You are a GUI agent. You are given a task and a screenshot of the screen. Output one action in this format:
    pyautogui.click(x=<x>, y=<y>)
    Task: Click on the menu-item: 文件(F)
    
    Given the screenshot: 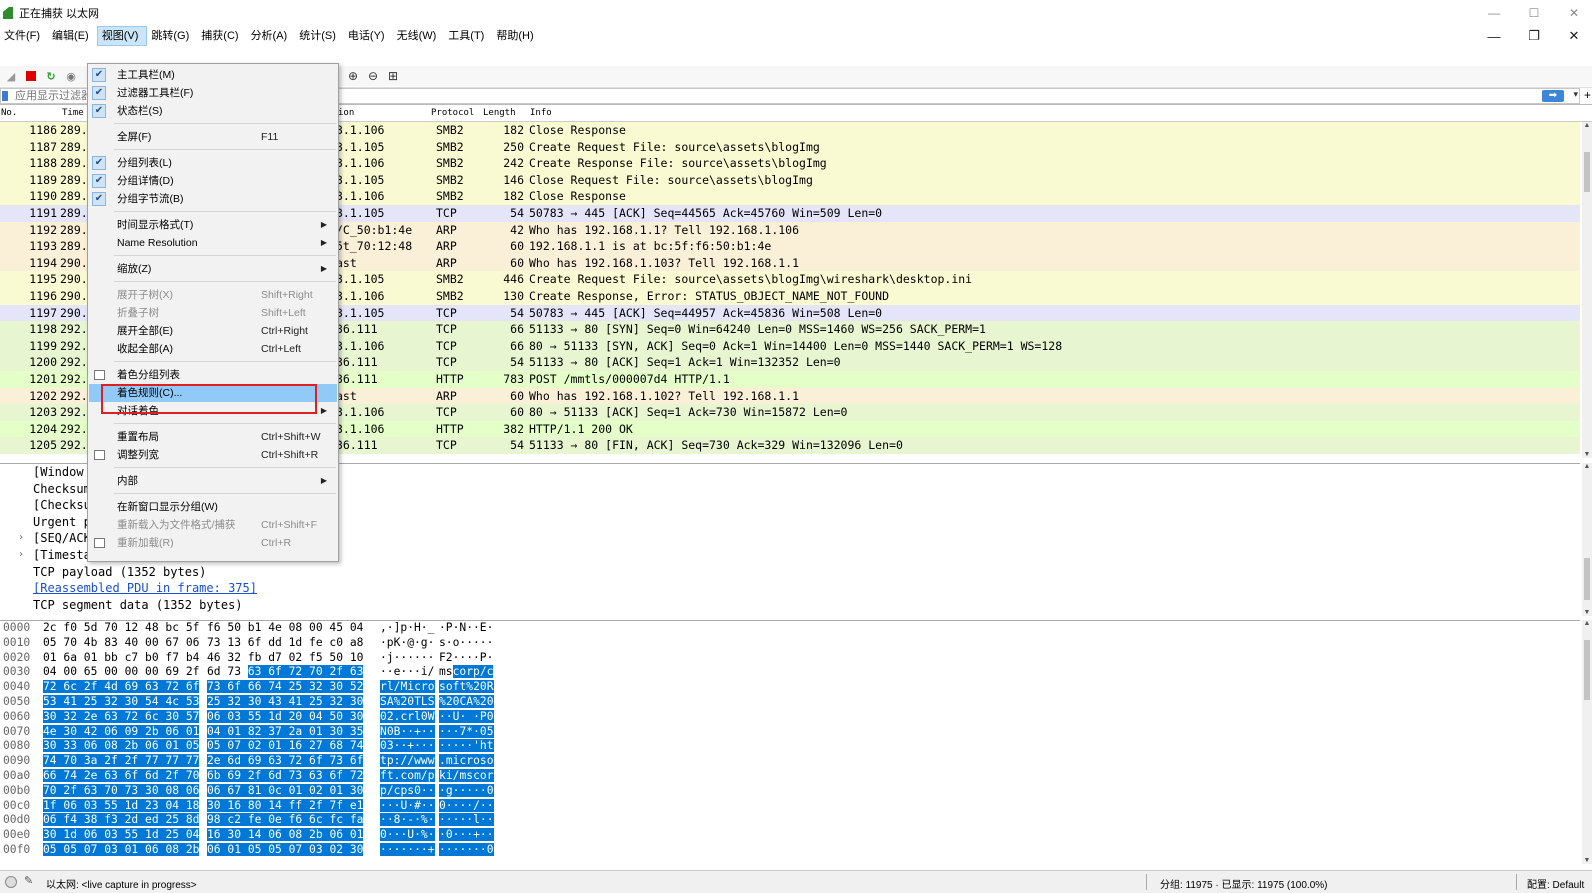 What is the action you would take?
    pyautogui.click(x=24, y=36)
    